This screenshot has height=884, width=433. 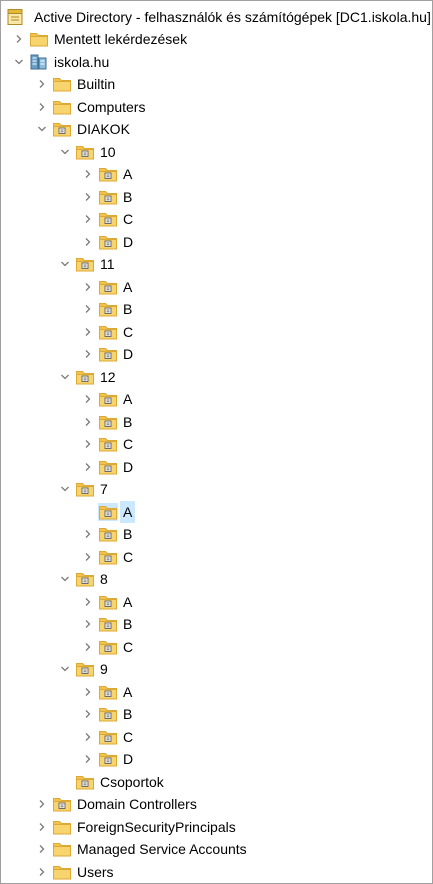 What do you see at coordinates (132, 781) in the screenshot?
I see `tree-item-label: Csoportok` at bounding box center [132, 781].